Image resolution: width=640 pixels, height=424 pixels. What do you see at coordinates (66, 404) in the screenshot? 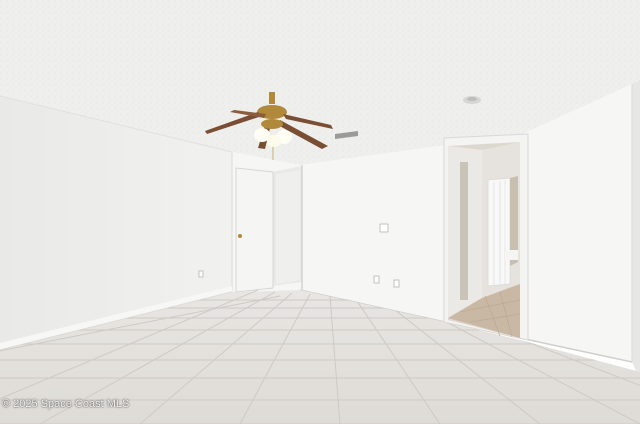
I see `photo-watermark: © 2025 Space Coast MLS` at bounding box center [66, 404].